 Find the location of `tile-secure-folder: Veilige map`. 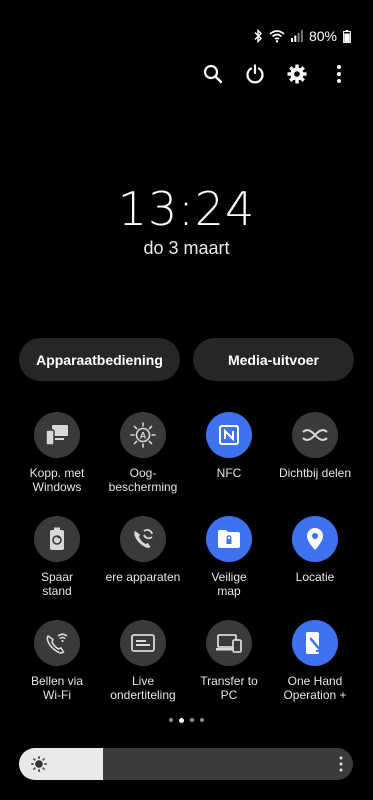

tile-secure-folder: Veilige map is located at coordinates (229, 557).